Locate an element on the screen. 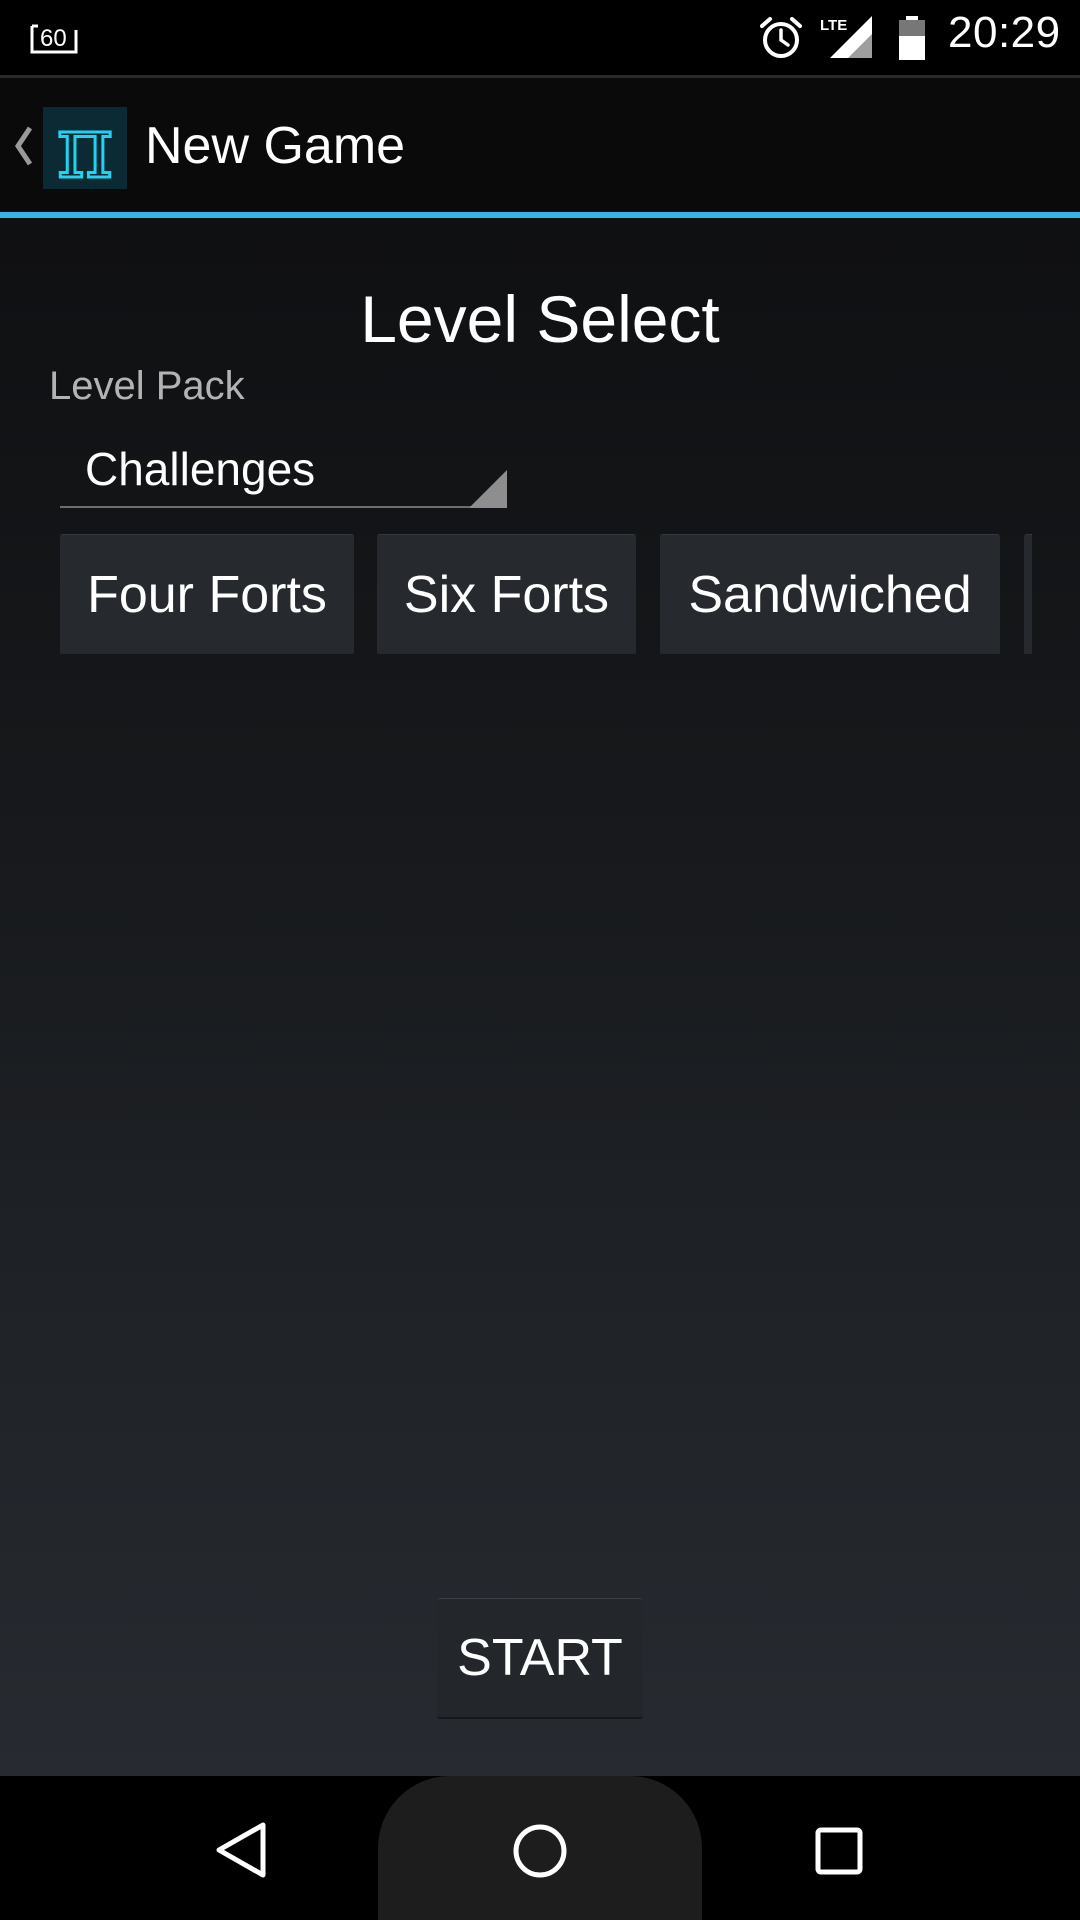 The image size is (1080, 1920). fps-60-icon: 60 is located at coordinates (54, 39).